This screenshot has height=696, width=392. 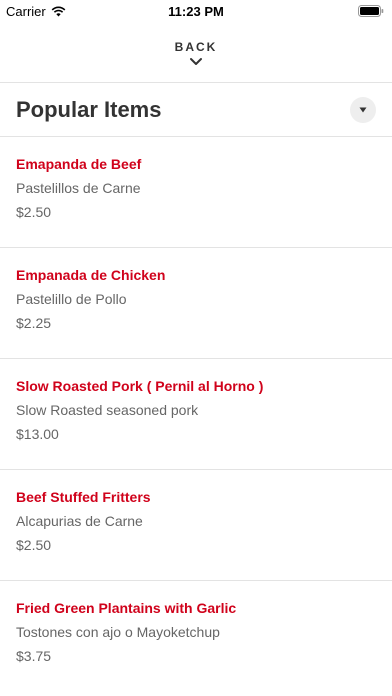 I want to click on status-time: 11:23 PM, so click(x=196, y=11).